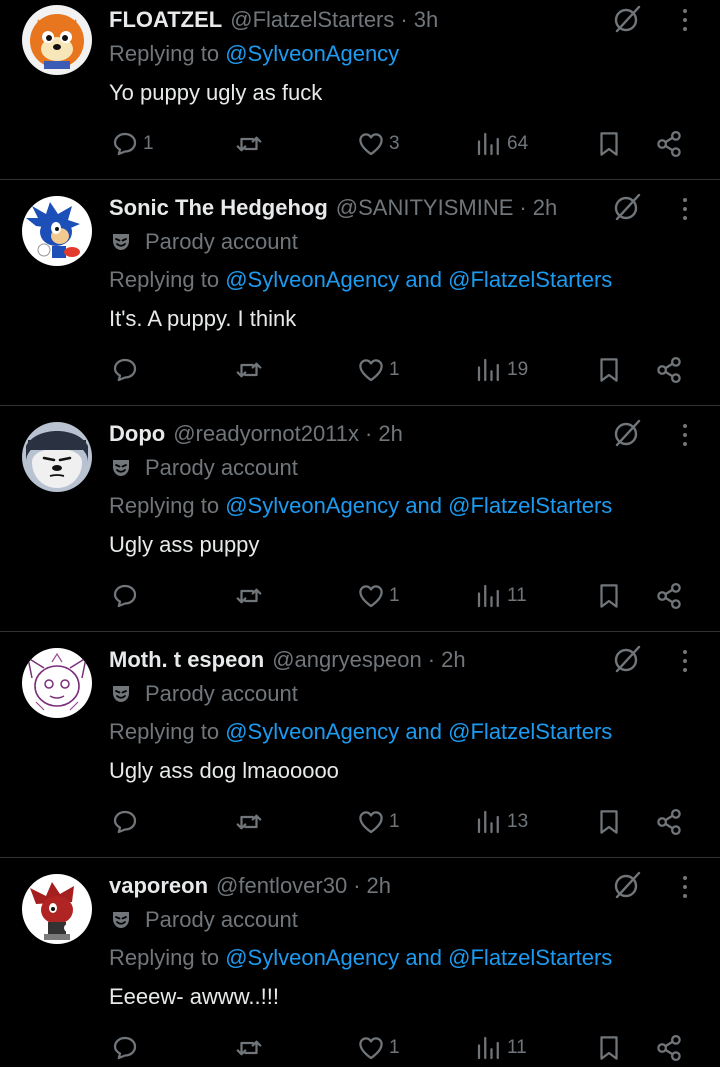 The width and height of the screenshot is (720, 1067). I want to click on heart-icon, so click(371, 144).